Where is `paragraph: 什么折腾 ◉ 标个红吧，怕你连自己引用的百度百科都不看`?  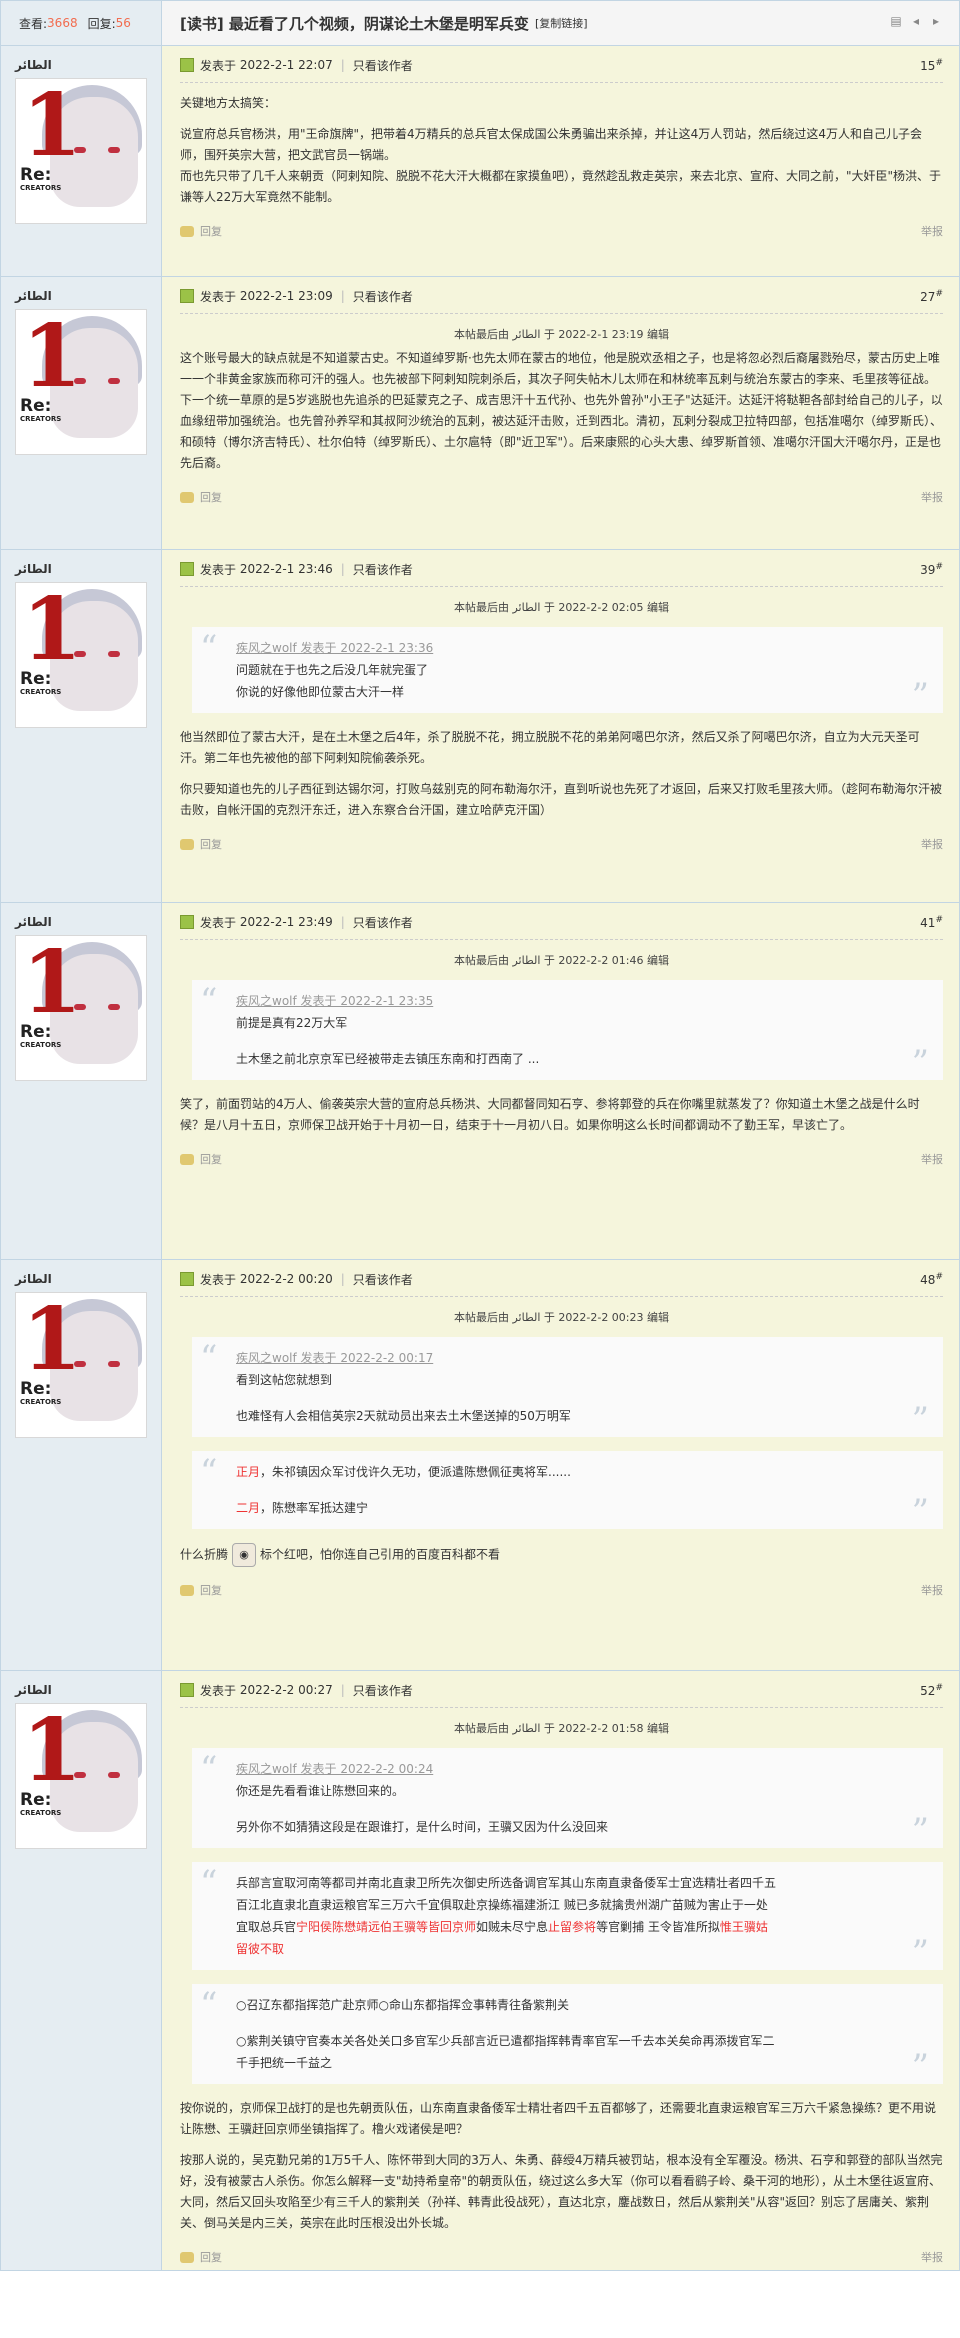
paragraph: 什么折腾 ◉ 标个红吧，怕你连自己引用的百度百科都不看 is located at coordinates (561, 1555).